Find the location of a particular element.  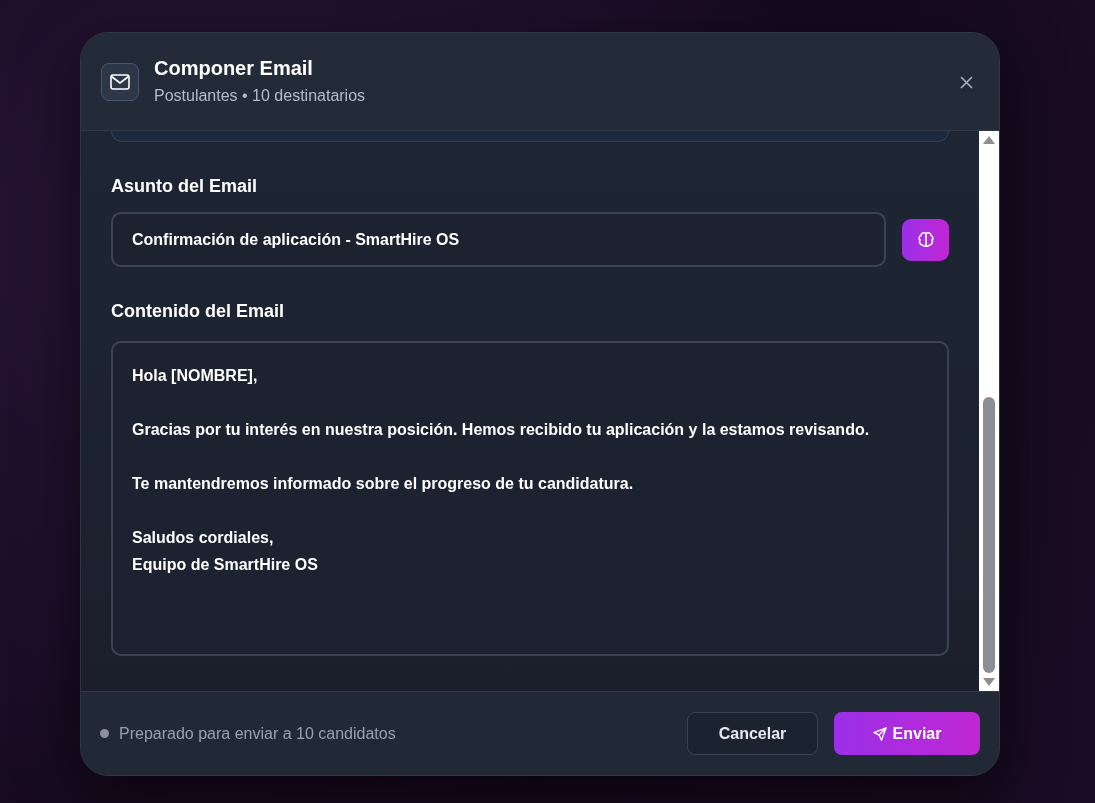

cancel-button: Cancelar is located at coordinates (752, 733).